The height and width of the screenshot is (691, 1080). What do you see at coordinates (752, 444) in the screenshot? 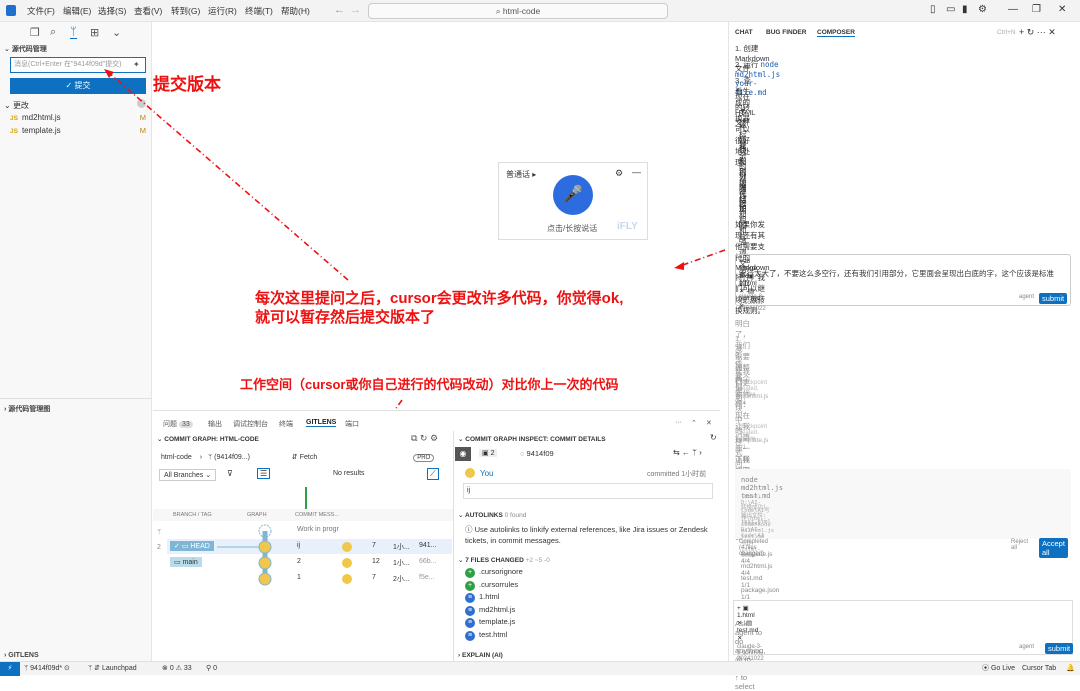
I see `file-chip: template.js 1/1` at bounding box center [752, 444].